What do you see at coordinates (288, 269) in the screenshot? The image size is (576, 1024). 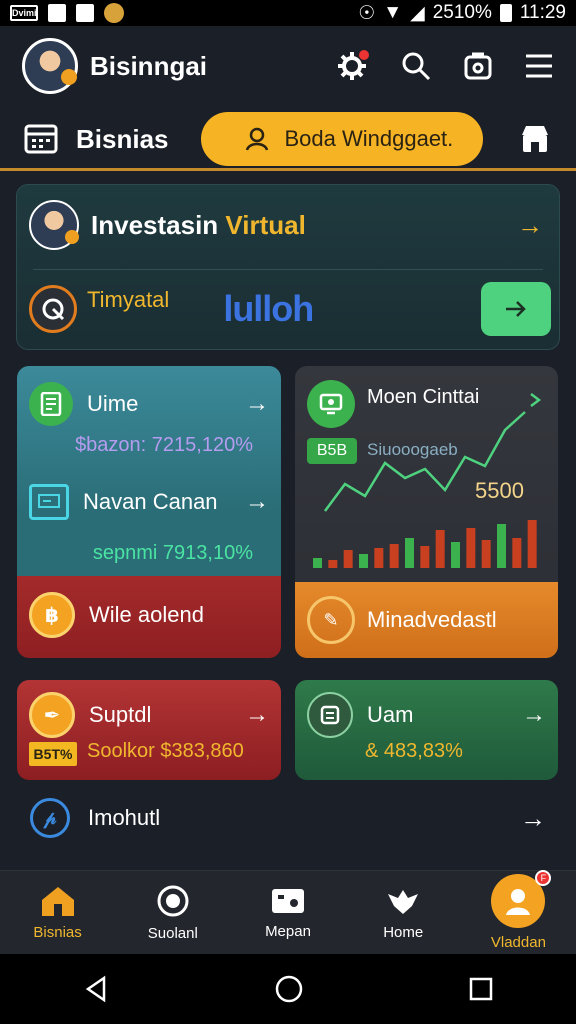 I see `investment-divider` at bounding box center [288, 269].